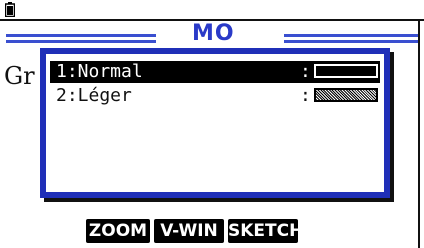  What do you see at coordinates (215, 96) in the screenshot?
I see `option-light: 2:Léger :` at bounding box center [215, 96].